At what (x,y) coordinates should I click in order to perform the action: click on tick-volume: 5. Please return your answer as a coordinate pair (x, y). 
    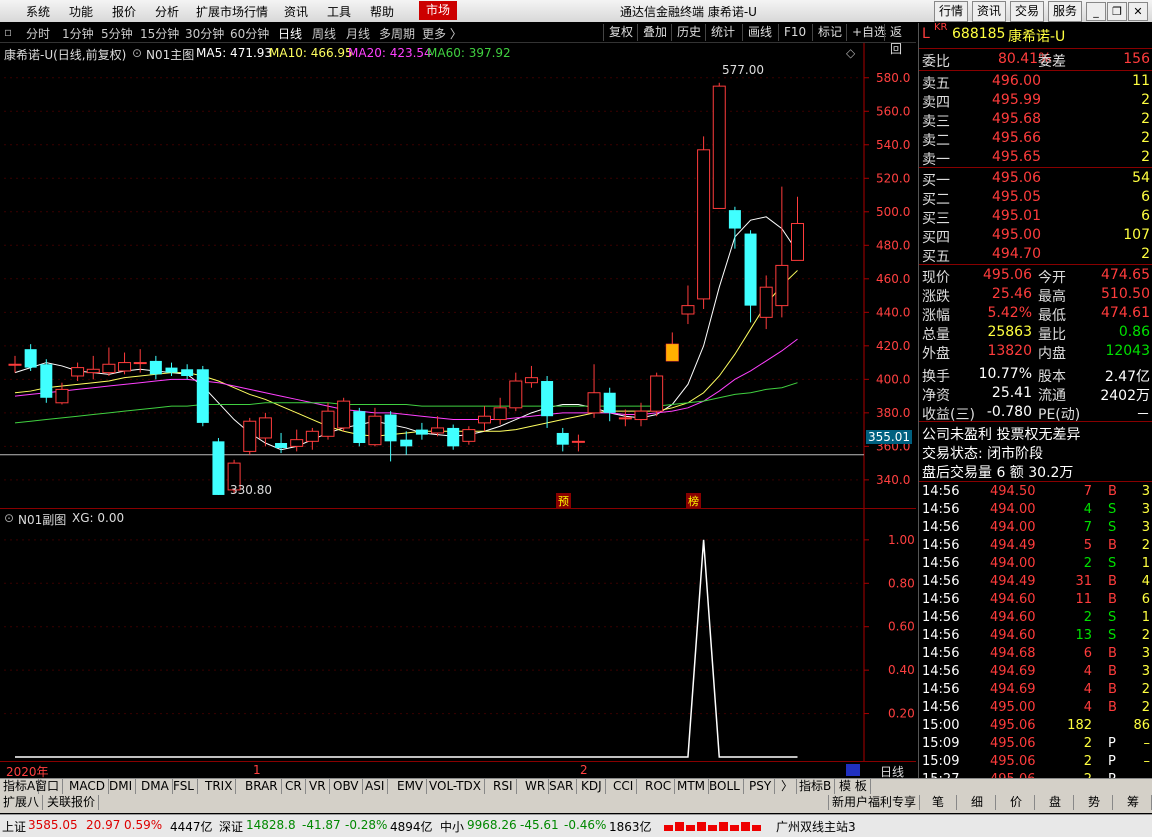
    Looking at the image, I should click on (1087, 545).